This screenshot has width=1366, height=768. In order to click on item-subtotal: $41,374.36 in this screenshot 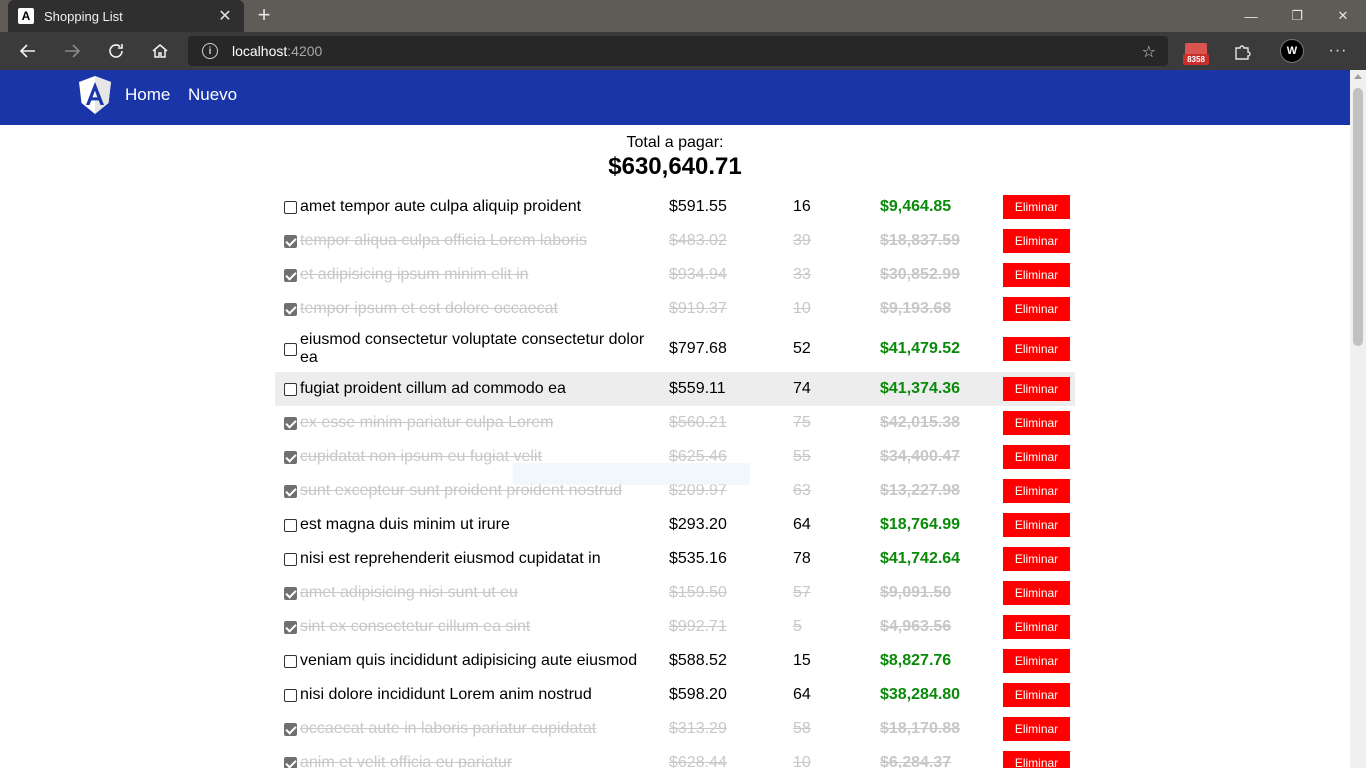, I will do `click(920, 388)`.